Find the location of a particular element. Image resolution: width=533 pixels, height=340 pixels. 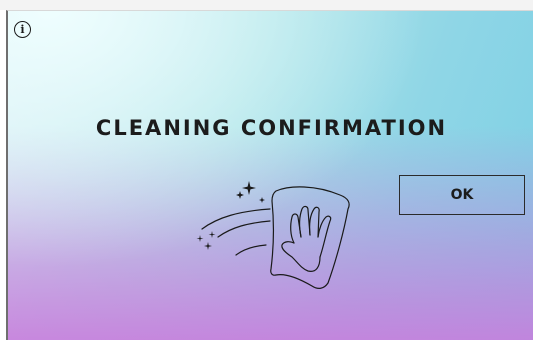

info-icon: i is located at coordinates (22, 29).